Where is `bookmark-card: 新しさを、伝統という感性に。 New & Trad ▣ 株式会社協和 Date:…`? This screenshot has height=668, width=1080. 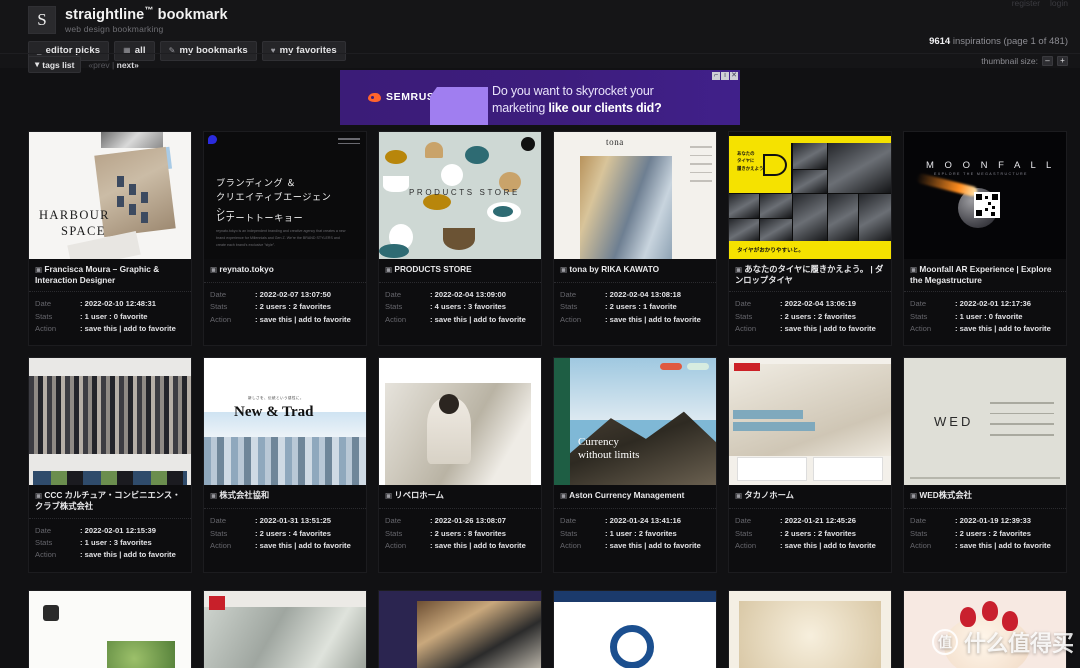 bookmark-card: 新しさを、伝統という感性に。 New & Trad ▣ 株式会社協和 Date:… is located at coordinates (285, 465).